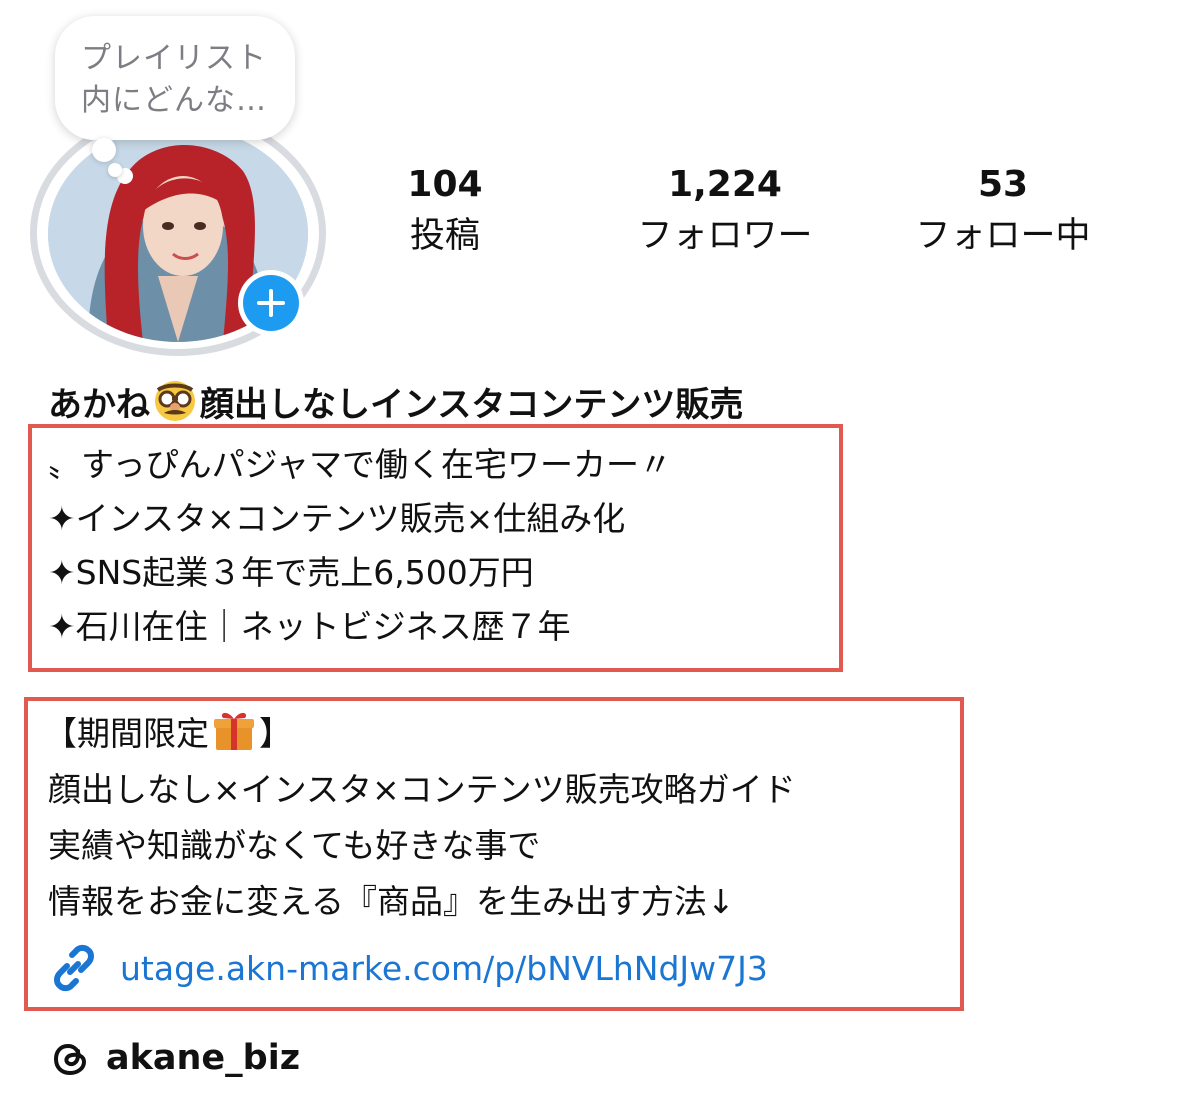 The height and width of the screenshot is (1093, 1179). I want to click on stat-following-label: フォロー中, so click(1003, 236).